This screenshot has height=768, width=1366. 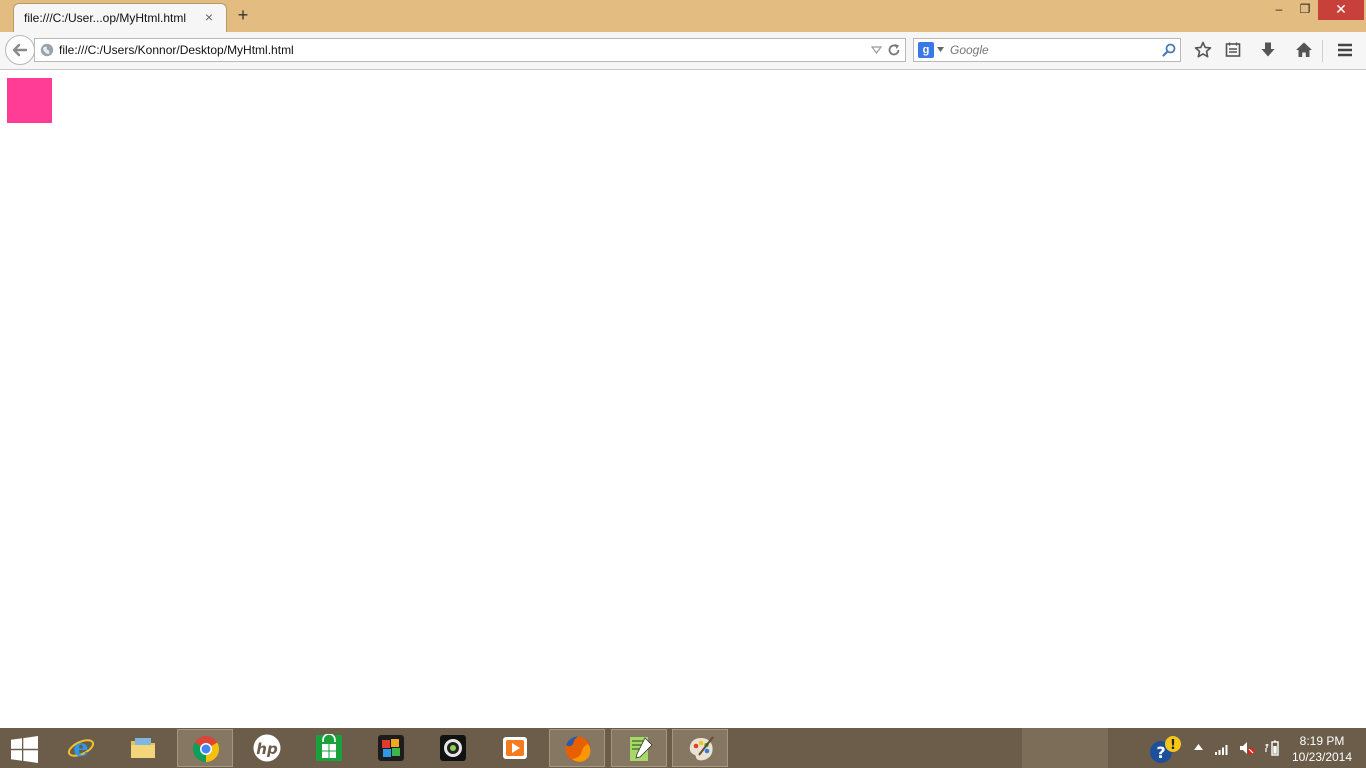 What do you see at coordinates (1341, 10) in the screenshot?
I see `close-window-button: ✕` at bounding box center [1341, 10].